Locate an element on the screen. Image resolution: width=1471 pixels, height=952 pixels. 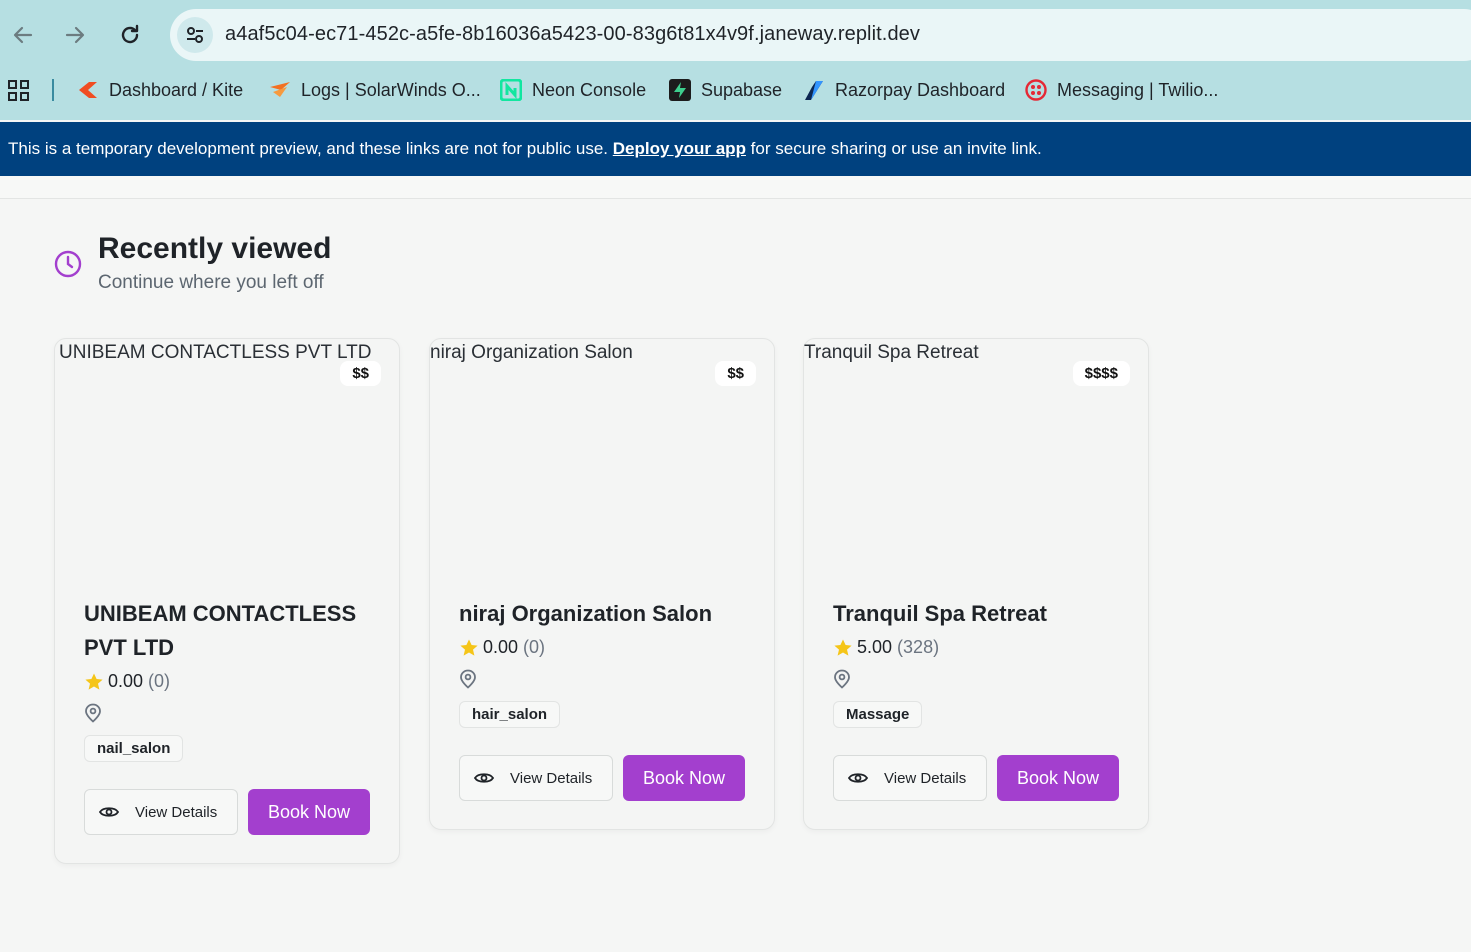
supabase-icon is located at coordinates (680, 90).